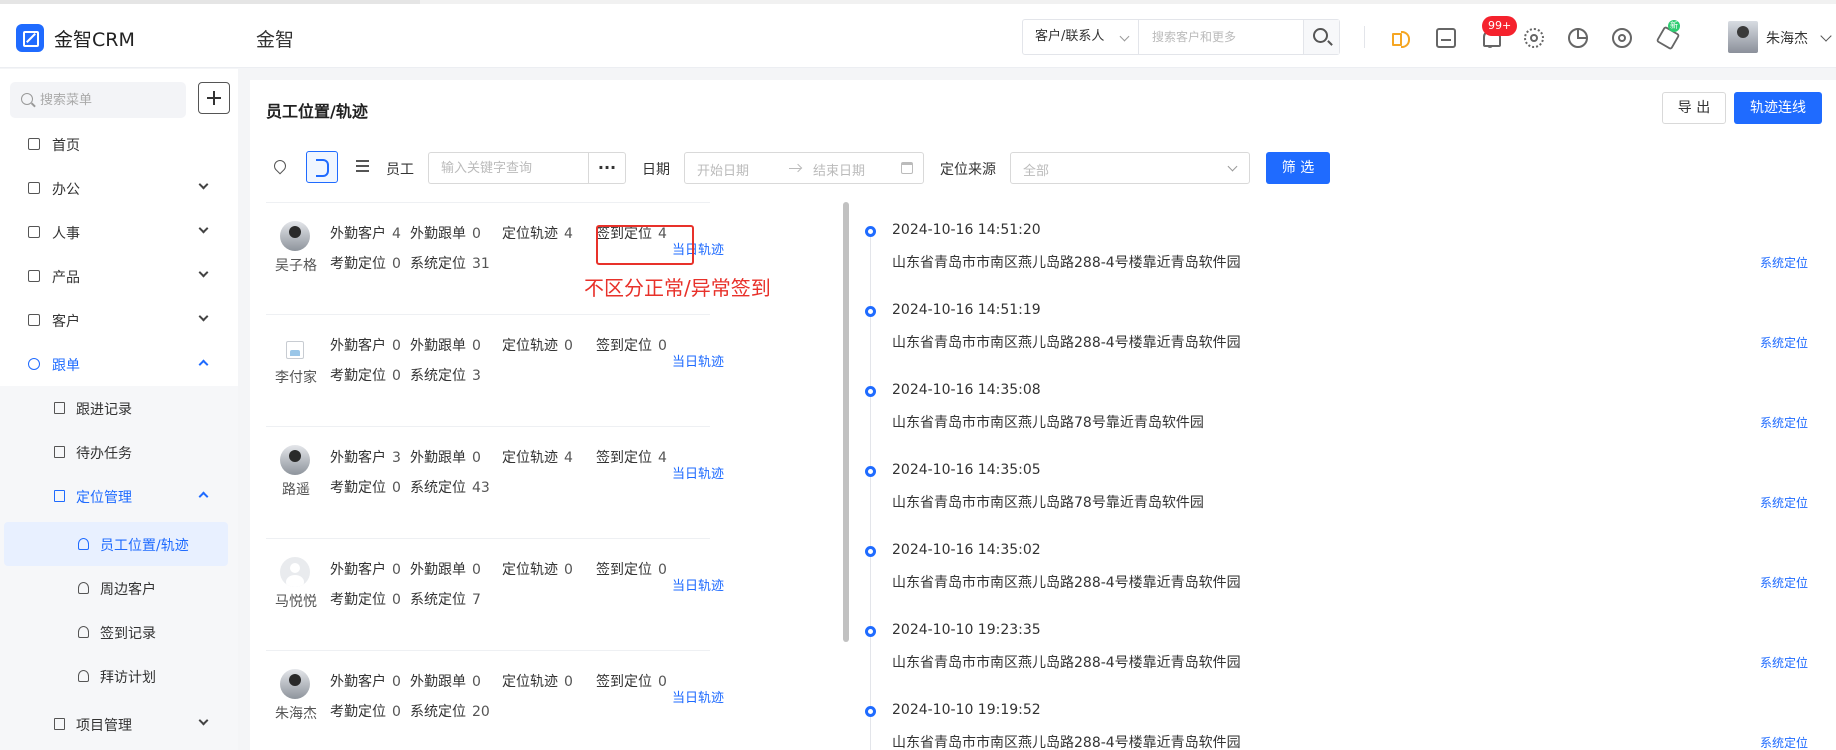  Describe the element at coordinates (119, 364) in the screenshot. I see `sidebar-item-followup-group: 跟单` at that location.